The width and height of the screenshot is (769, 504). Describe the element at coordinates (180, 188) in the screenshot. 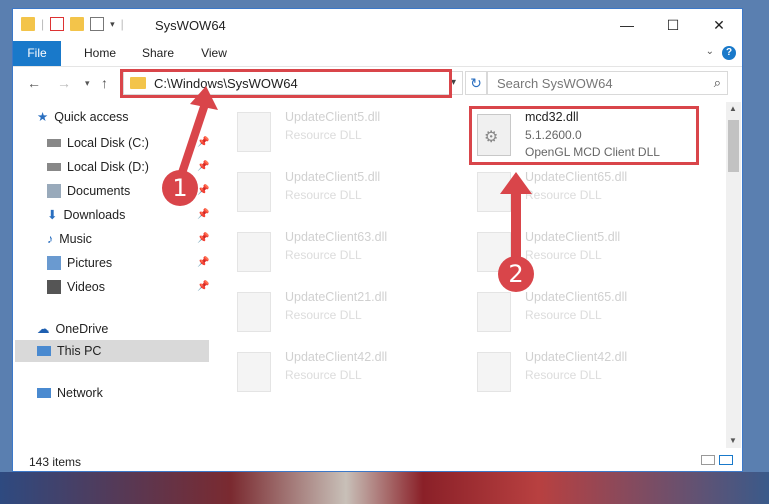

I see `callout-1: 1` at that location.